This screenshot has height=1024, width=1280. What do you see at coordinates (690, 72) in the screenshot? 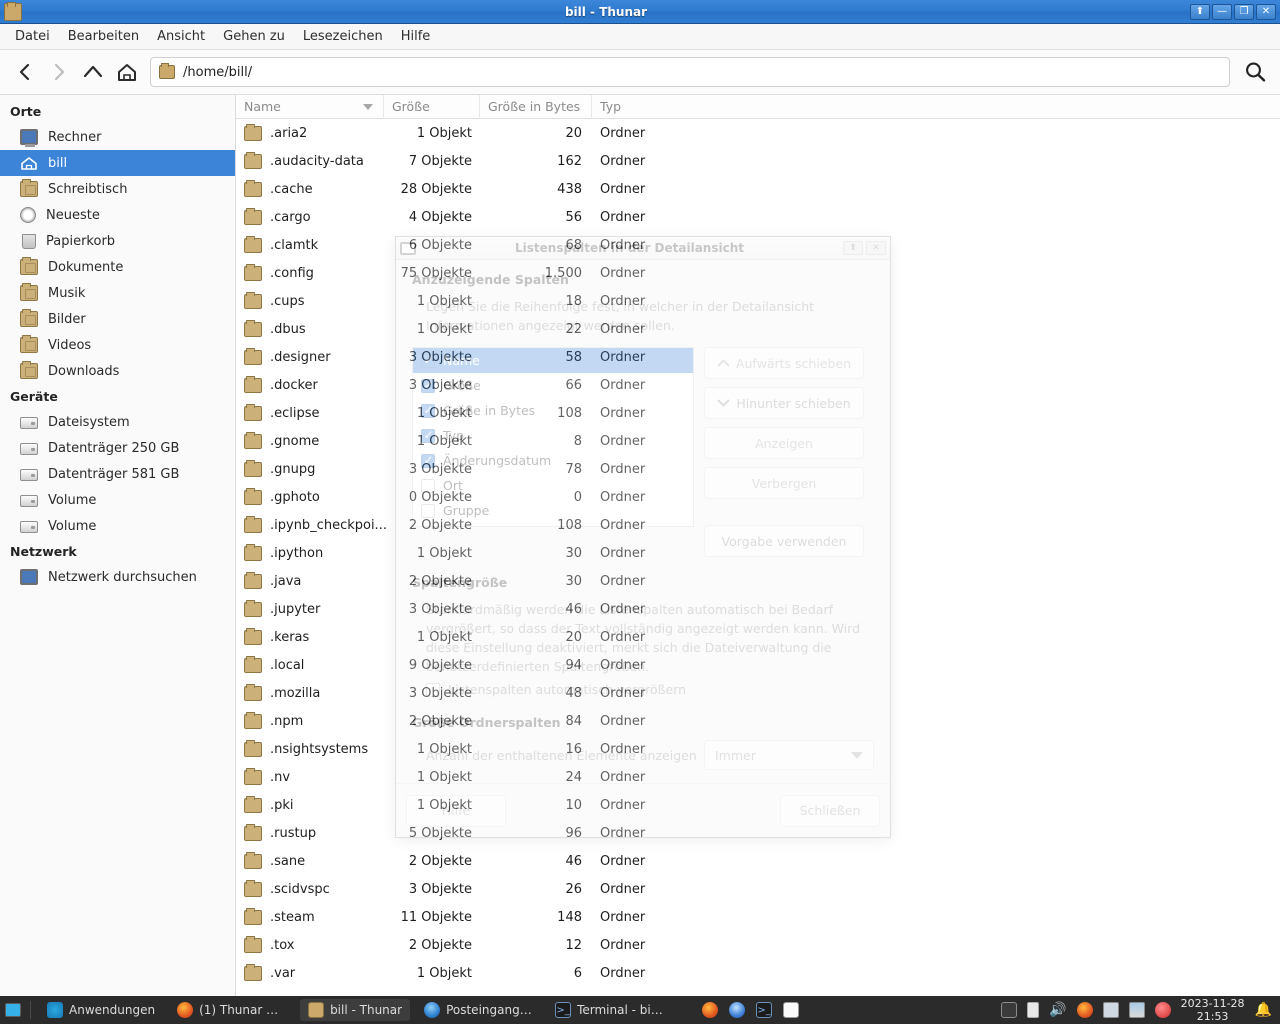
I see `path-entry: /home/bill/` at bounding box center [690, 72].